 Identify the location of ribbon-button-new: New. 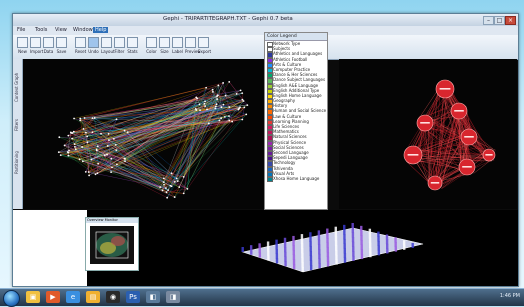
(22, 45).